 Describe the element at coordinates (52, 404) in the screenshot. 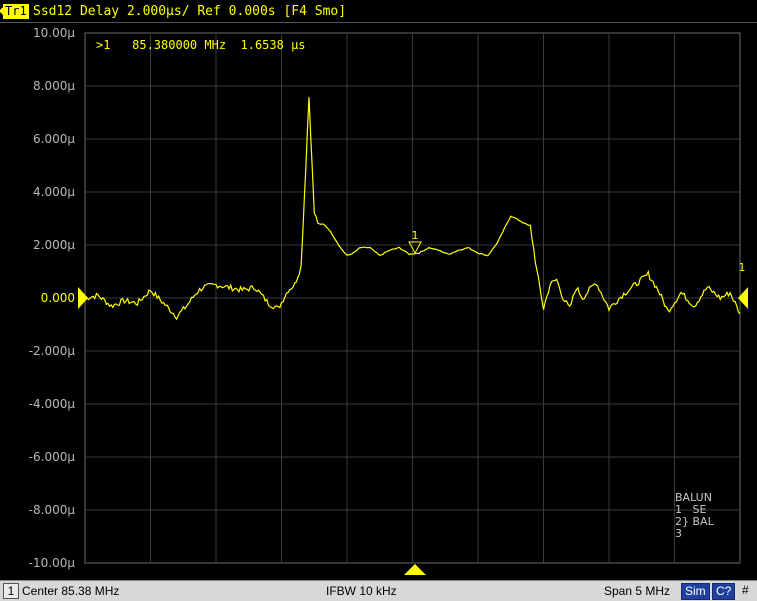

I see `y-tick-label: -4.000µ` at that location.